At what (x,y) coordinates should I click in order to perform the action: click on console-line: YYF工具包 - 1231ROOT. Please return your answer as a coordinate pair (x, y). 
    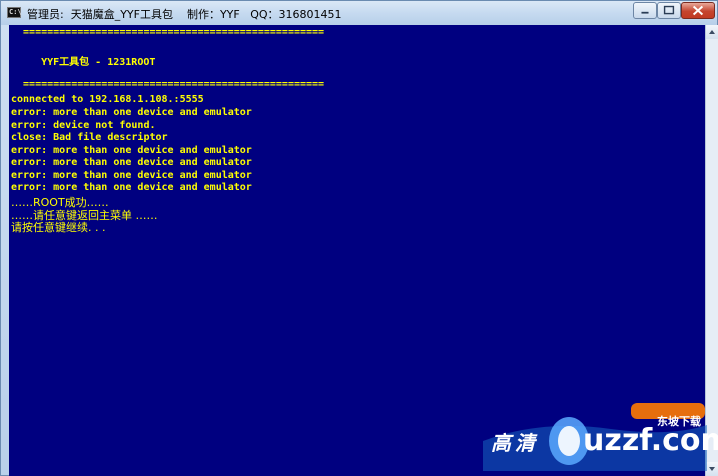
    Looking at the image, I should click on (83, 62).